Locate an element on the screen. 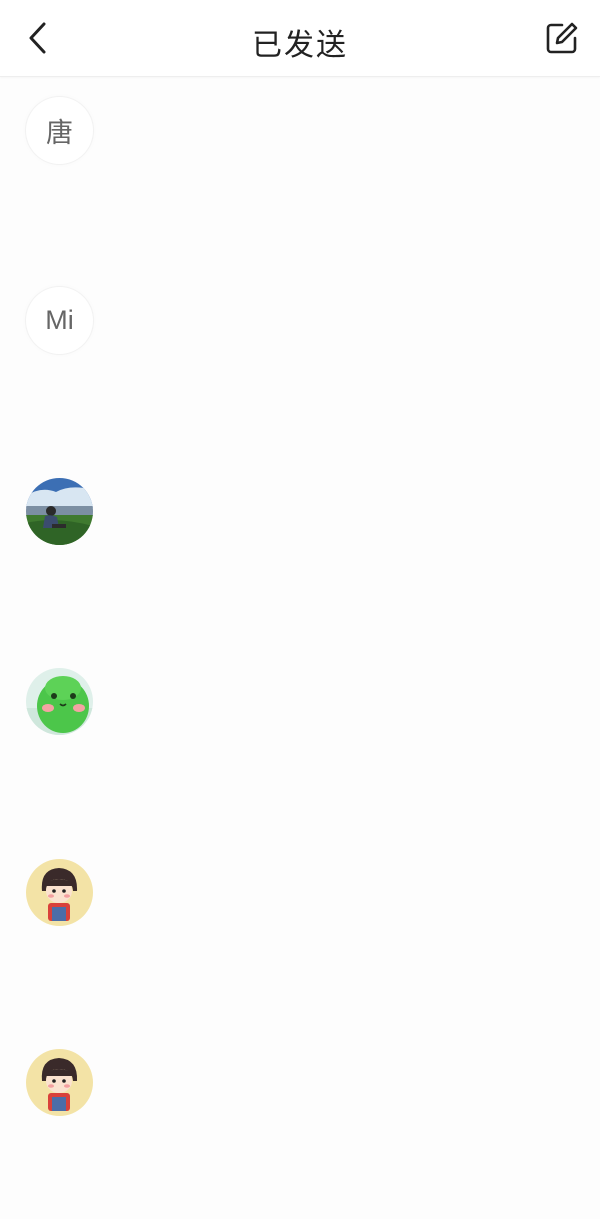  compose-button is located at coordinates (562, 38).